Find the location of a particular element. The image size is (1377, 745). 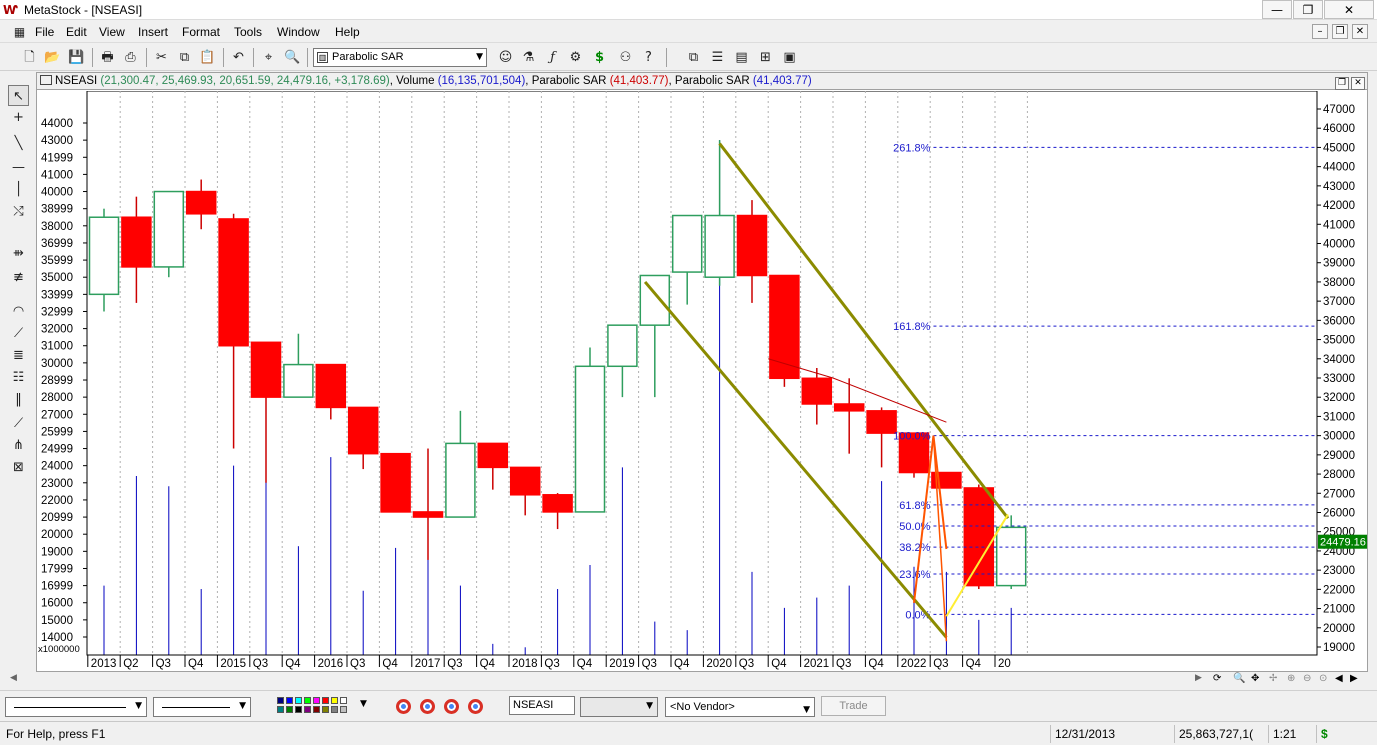

security-select: ▼ is located at coordinates (619, 707).